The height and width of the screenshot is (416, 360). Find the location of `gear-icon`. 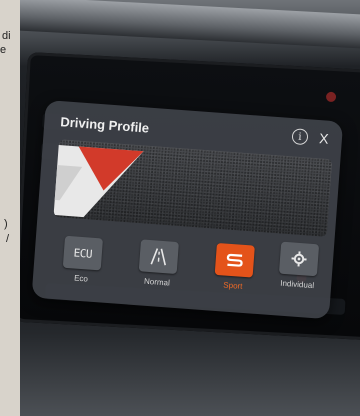

gear-icon is located at coordinates (299, 259).